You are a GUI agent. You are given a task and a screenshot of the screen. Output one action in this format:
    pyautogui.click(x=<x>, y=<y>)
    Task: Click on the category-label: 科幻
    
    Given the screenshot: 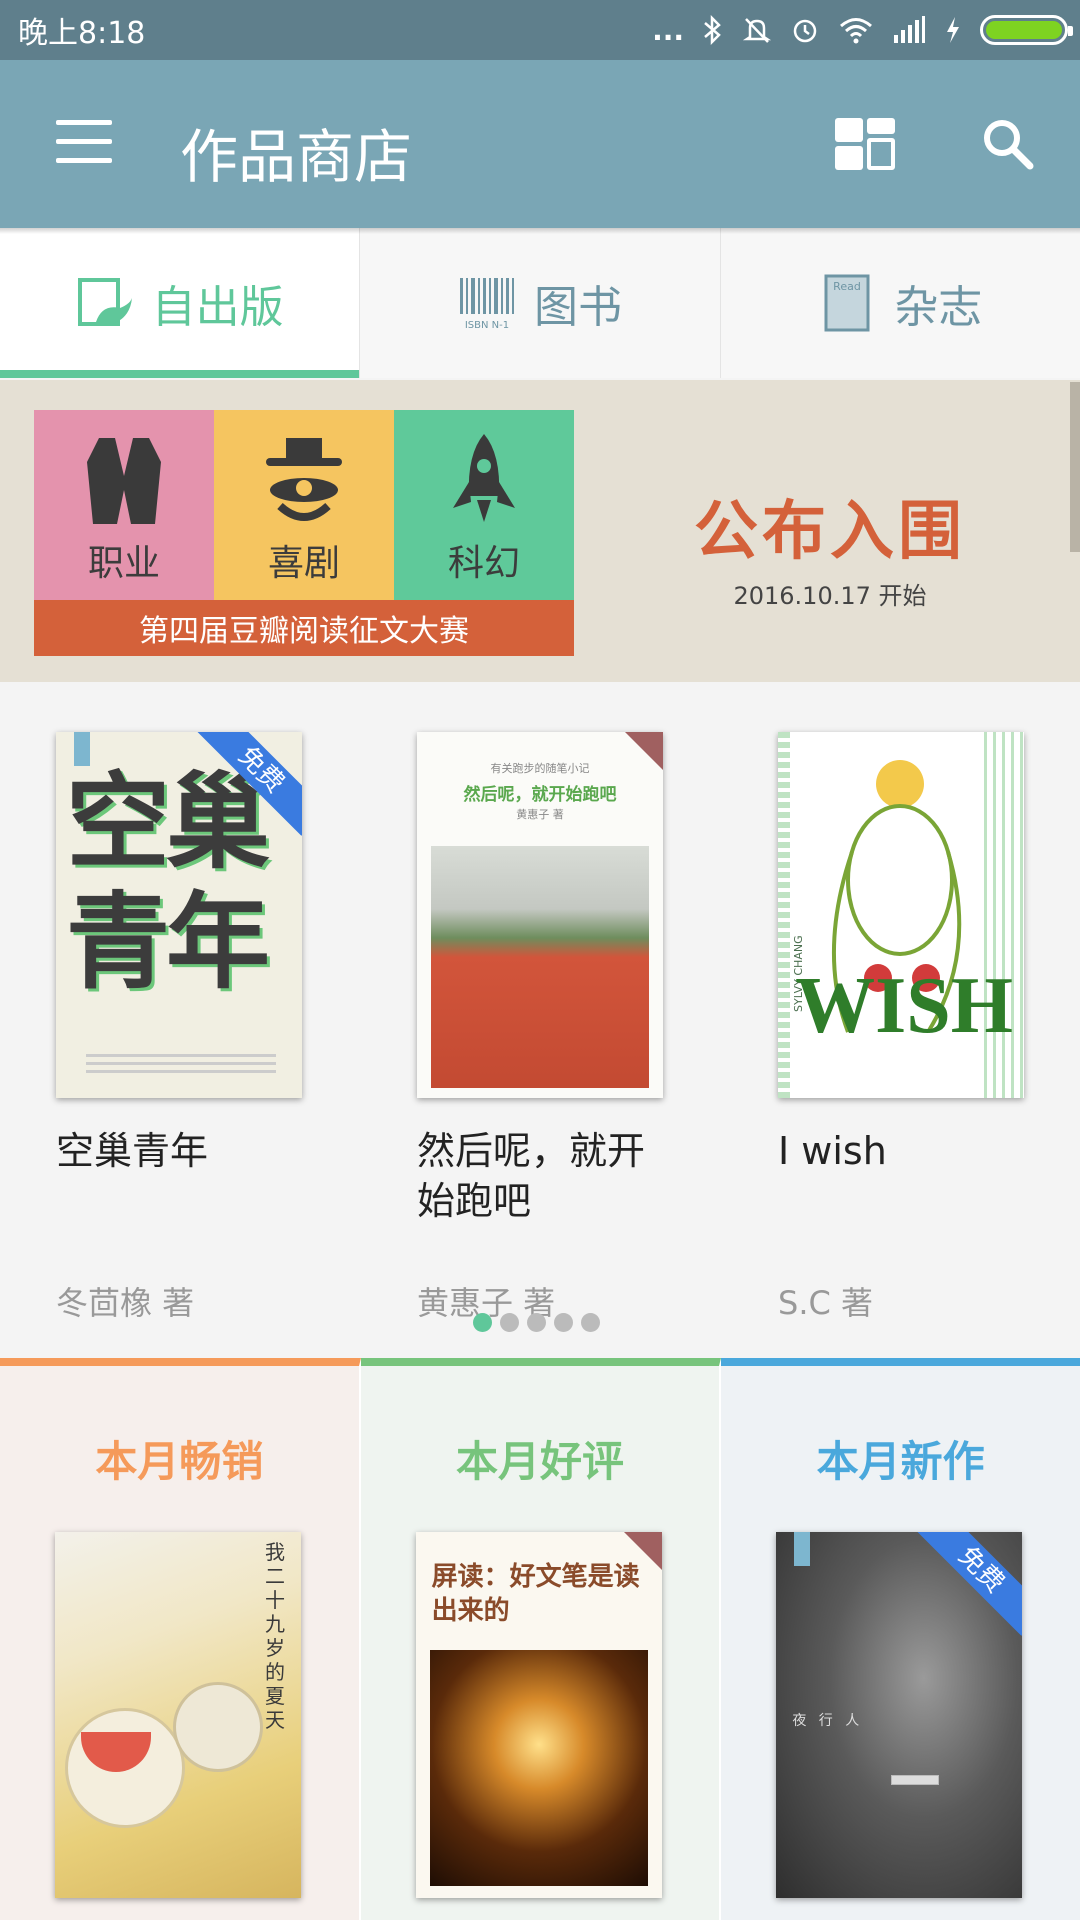 What is the action you would take?
    pyautogui.click(x=483, y=563)
    